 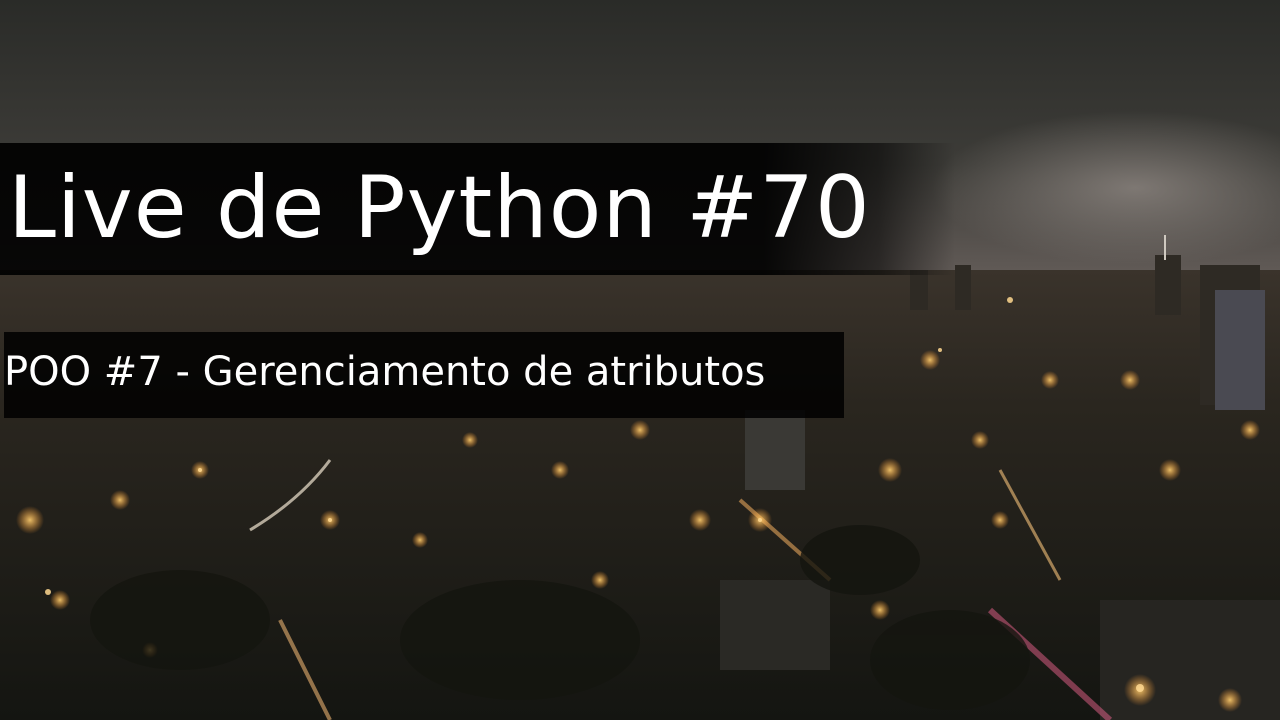 What do you see at coordinates (439, 208) in the screenshot?
I see `slide-title: Live de Python #70` at bounding box center [439, 208].